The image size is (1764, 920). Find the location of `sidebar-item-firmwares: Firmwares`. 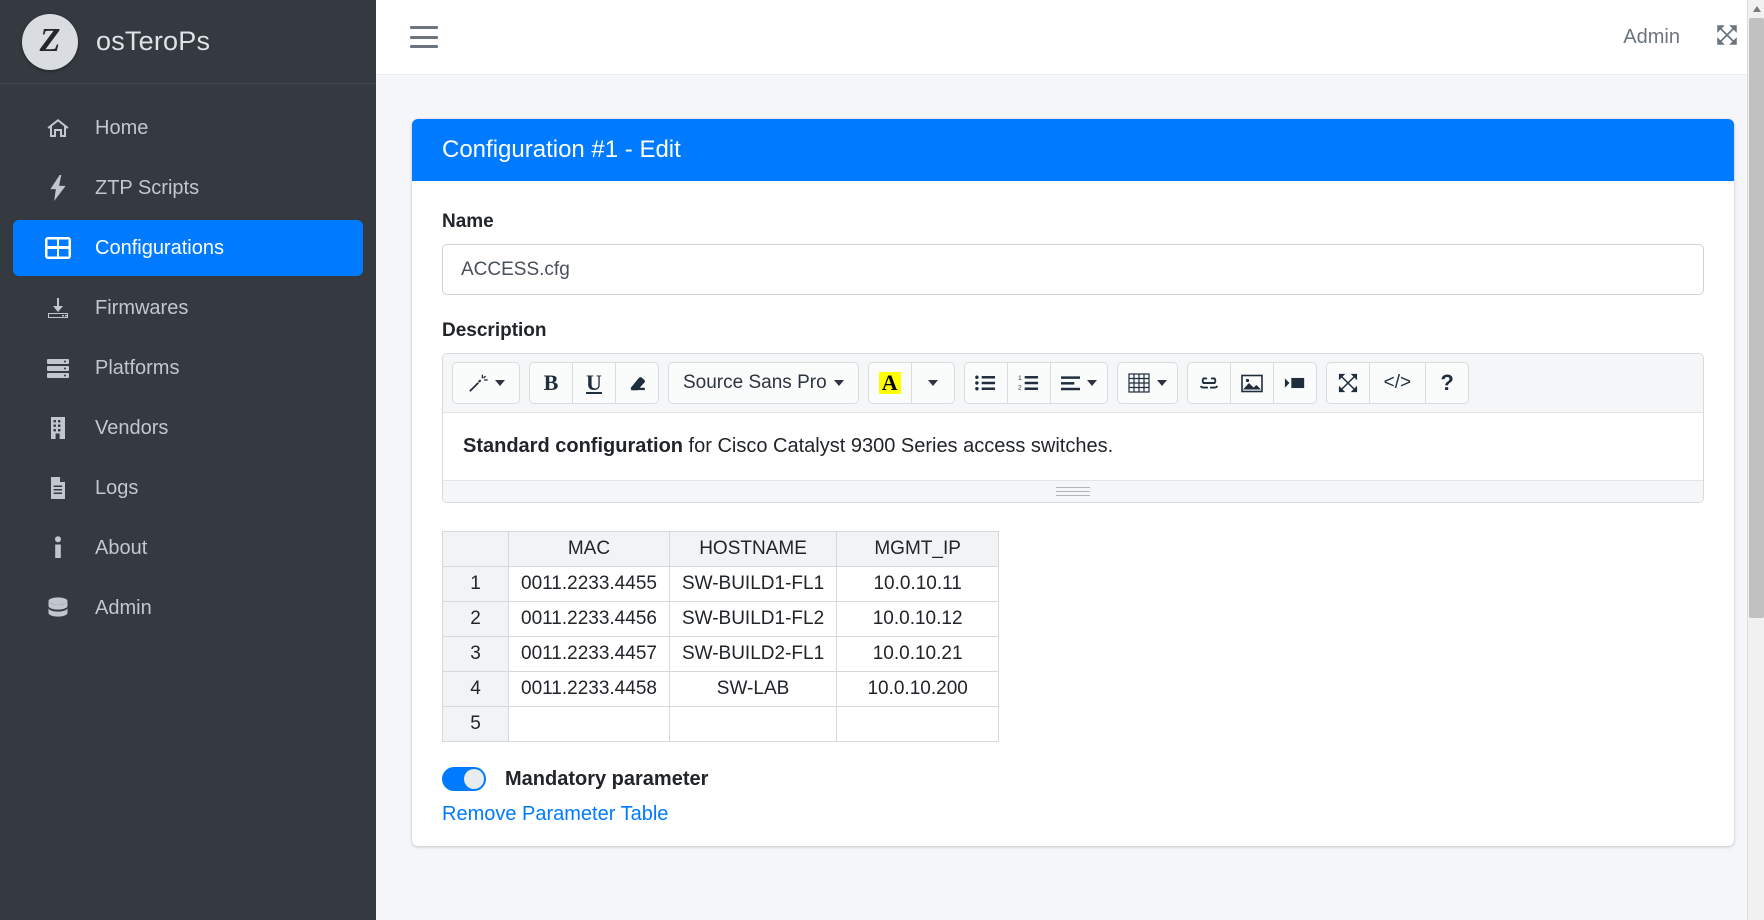

sidebar-item-firmwares: Firmwares is located at coordinates (188, 308).